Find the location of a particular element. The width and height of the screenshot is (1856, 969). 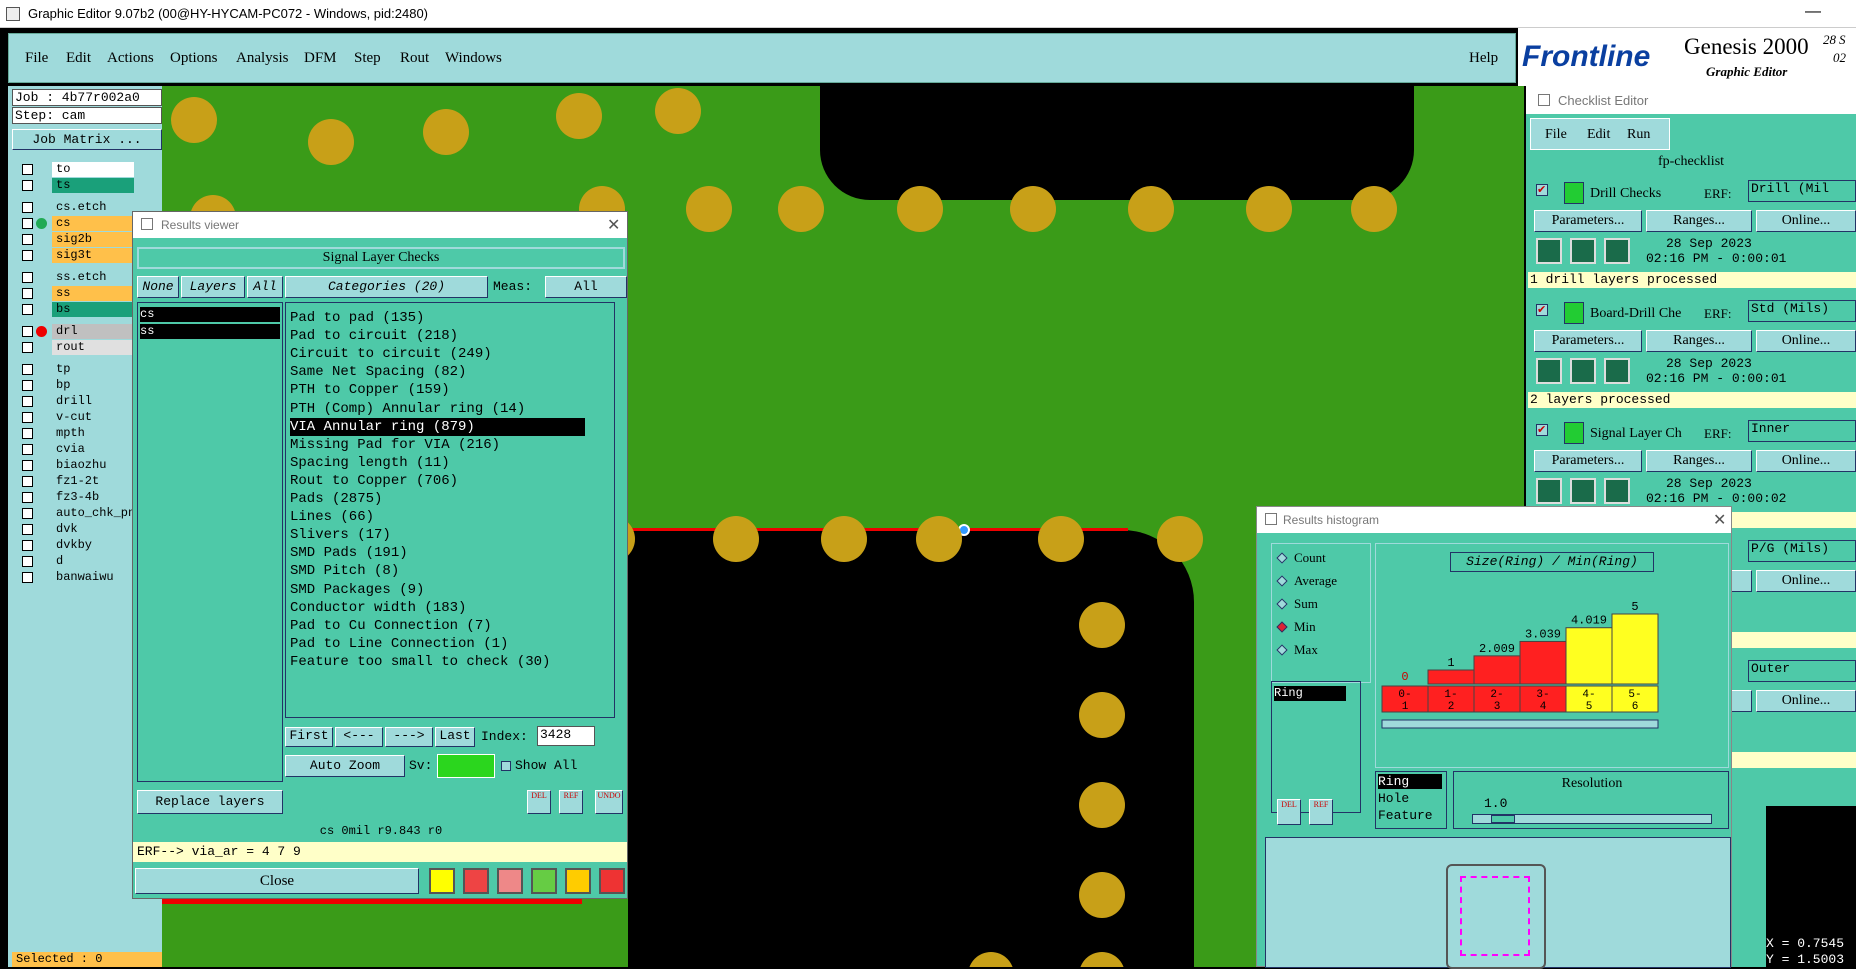

checklist-item-name: Board-Drill Che is located at coordinates (1635, 314).